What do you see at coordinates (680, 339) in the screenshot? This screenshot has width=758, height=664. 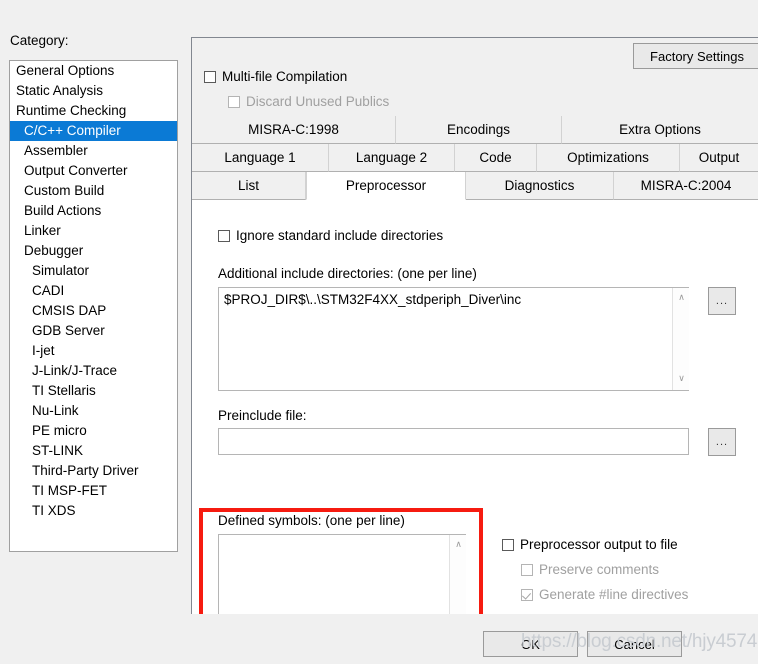 I see `additional-include-scrollbar: ∧ ∨` at bounding box center [680, 339].